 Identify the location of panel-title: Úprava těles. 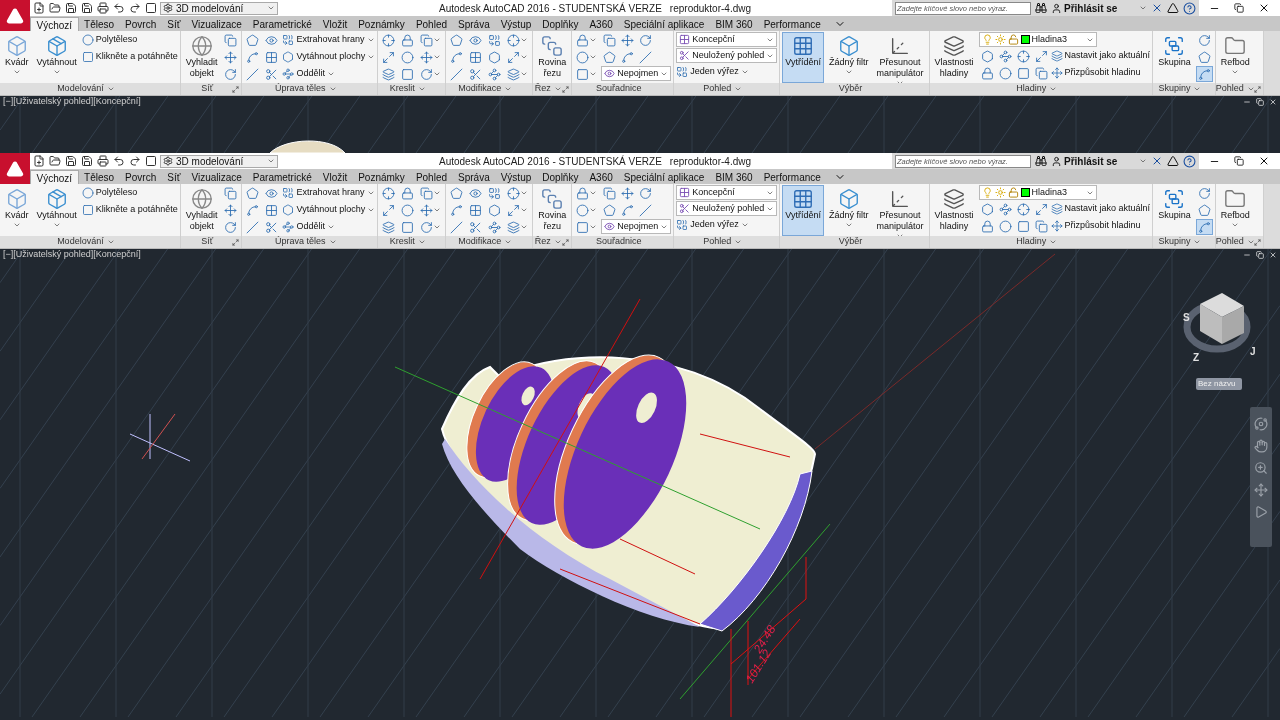
(300, 89).